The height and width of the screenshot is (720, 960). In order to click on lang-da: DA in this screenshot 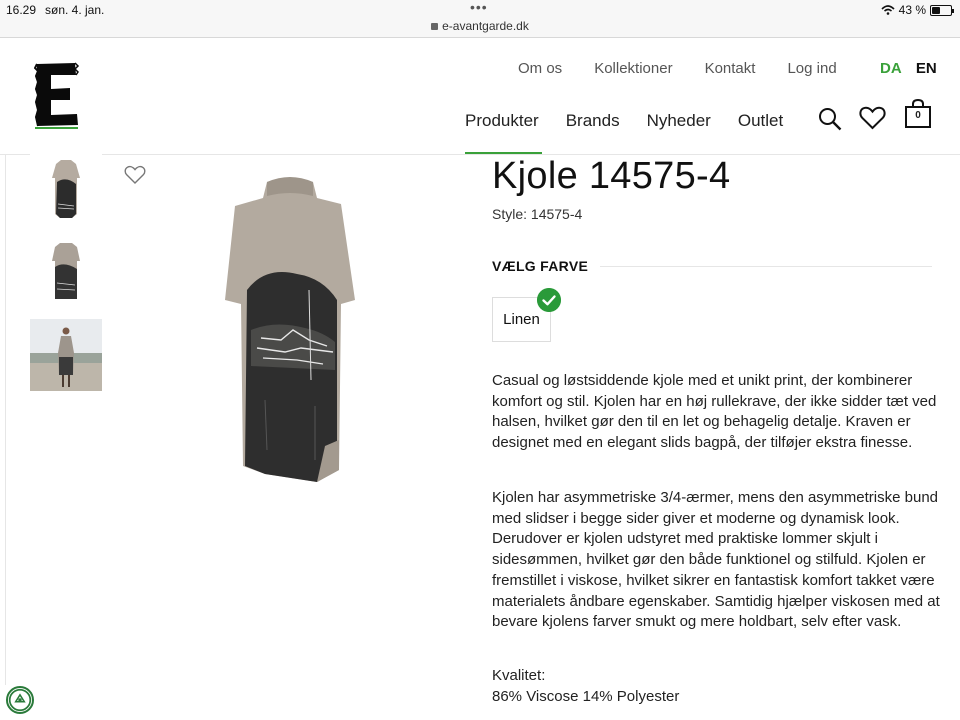, I will do `click(891, 68)`.